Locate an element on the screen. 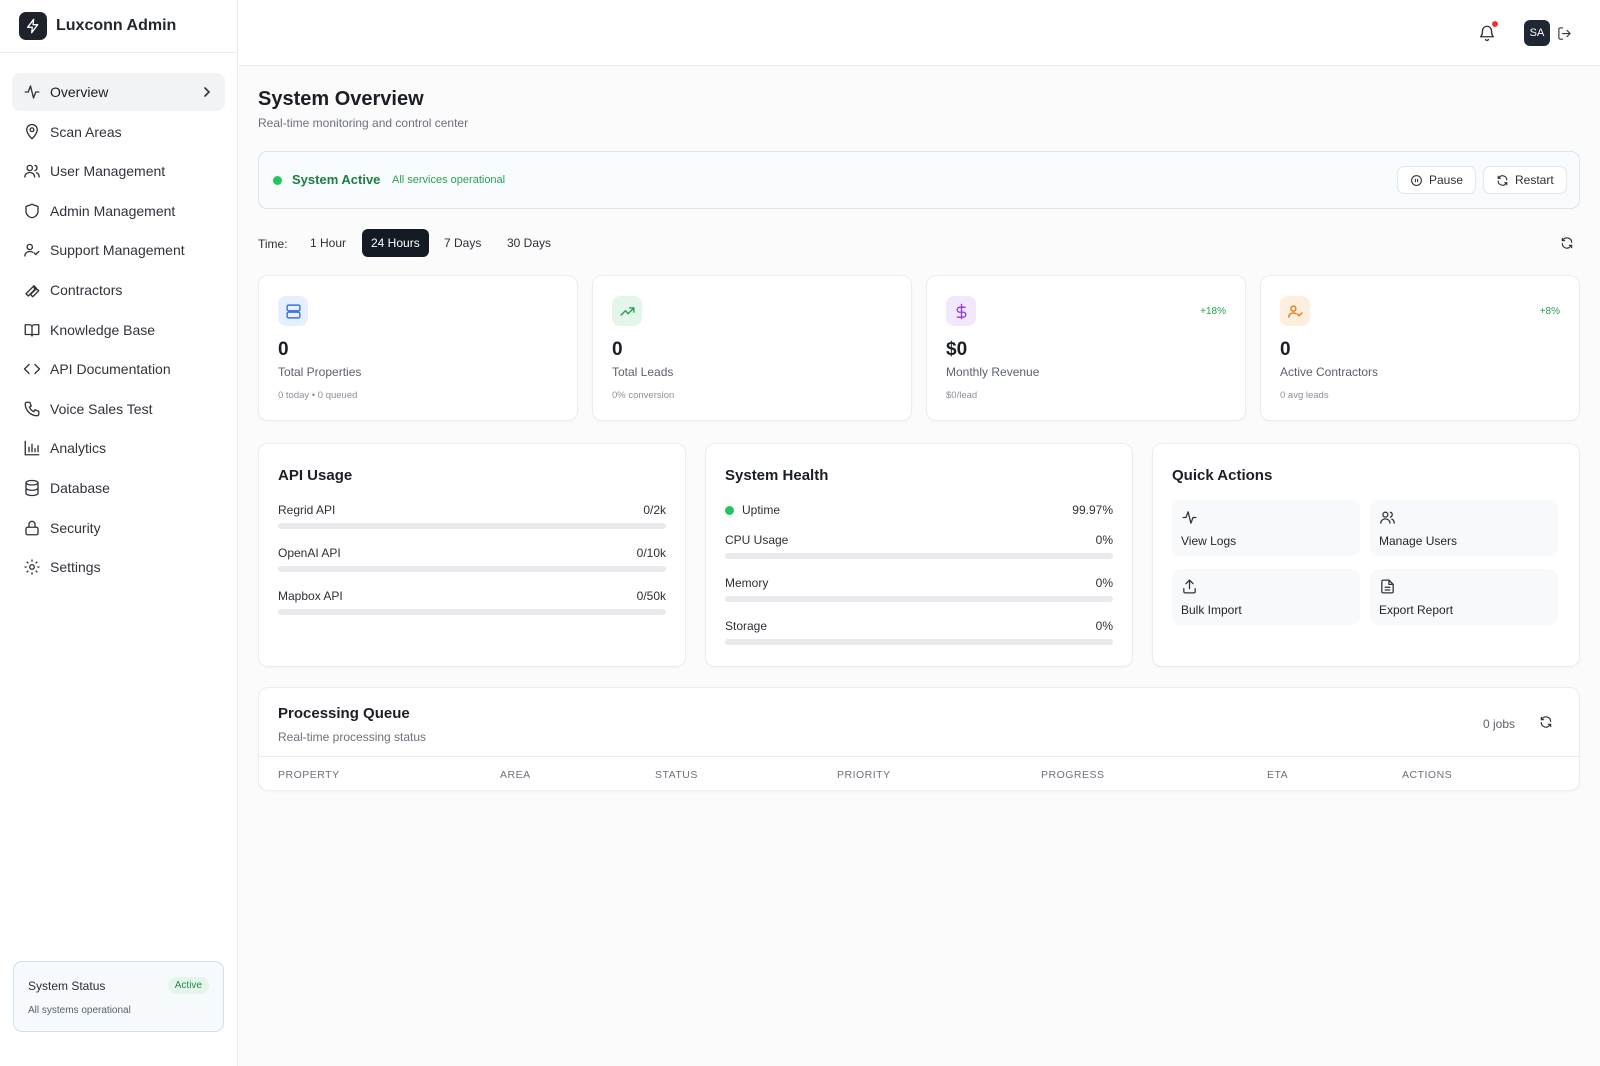  sidebar-item-label: Security is located at coordinates (75, 527).